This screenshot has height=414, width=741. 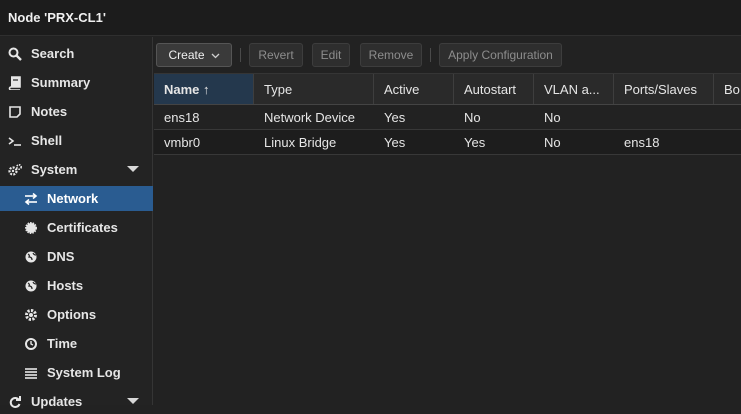 What do you see at coordinates (619, 117) in the screenshot?
I see `cell-ports-slaves` at bounding box center [619, 117].